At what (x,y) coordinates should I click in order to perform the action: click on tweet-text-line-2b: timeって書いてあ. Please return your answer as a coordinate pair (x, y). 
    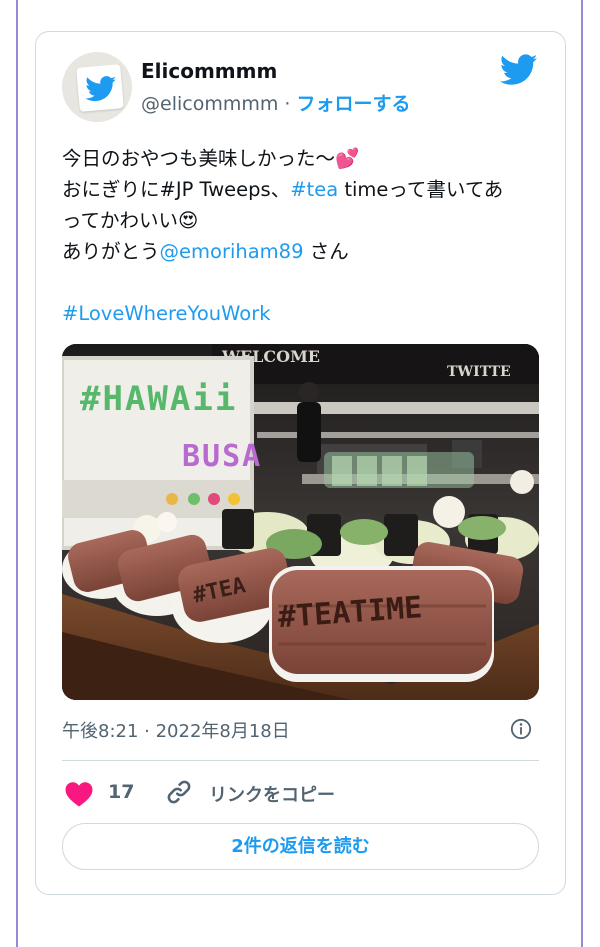
    Looking at the image, I should click on (421, 189).